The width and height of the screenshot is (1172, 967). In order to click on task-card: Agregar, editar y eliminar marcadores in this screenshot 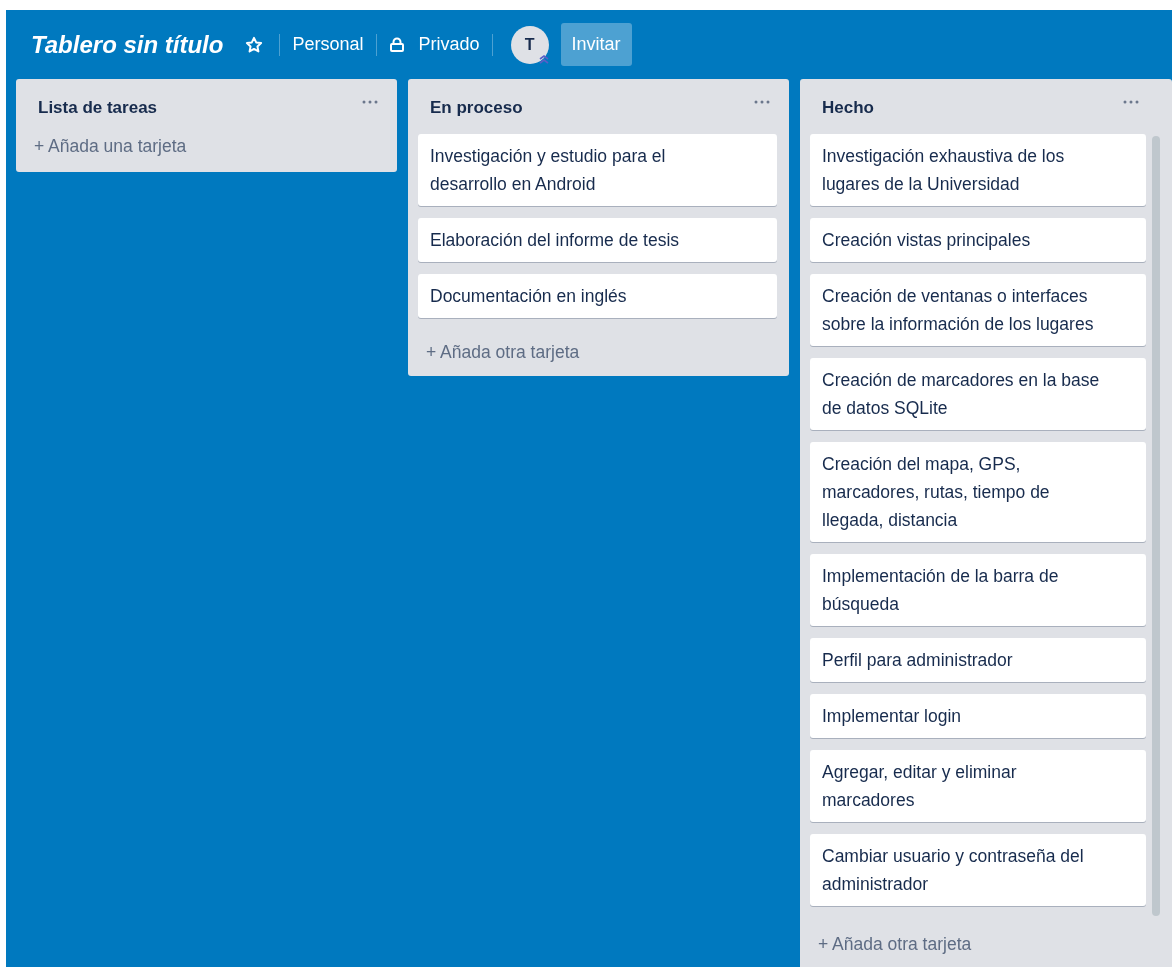, I will do `click(978, 786)`.